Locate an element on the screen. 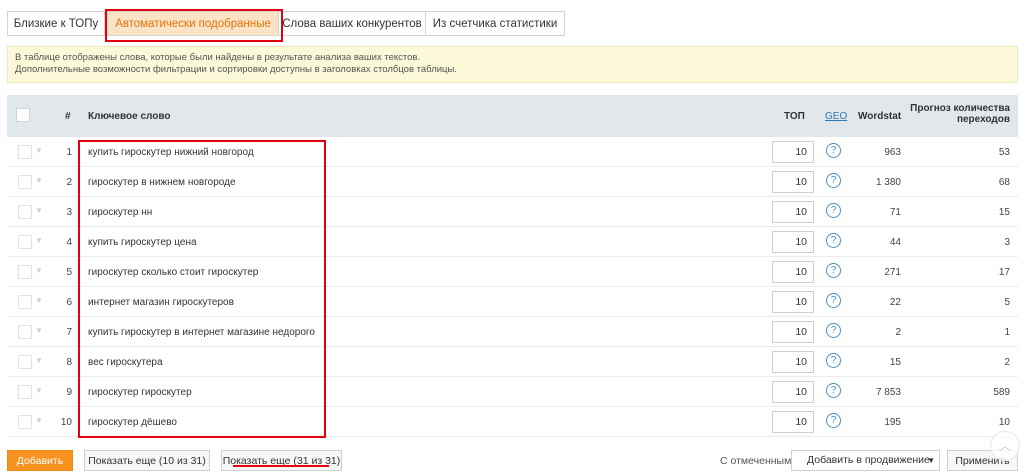 This screenshot has width=1024, height=474. row-keyword: купить гироскутер цена is located at coordinates (142, 242).